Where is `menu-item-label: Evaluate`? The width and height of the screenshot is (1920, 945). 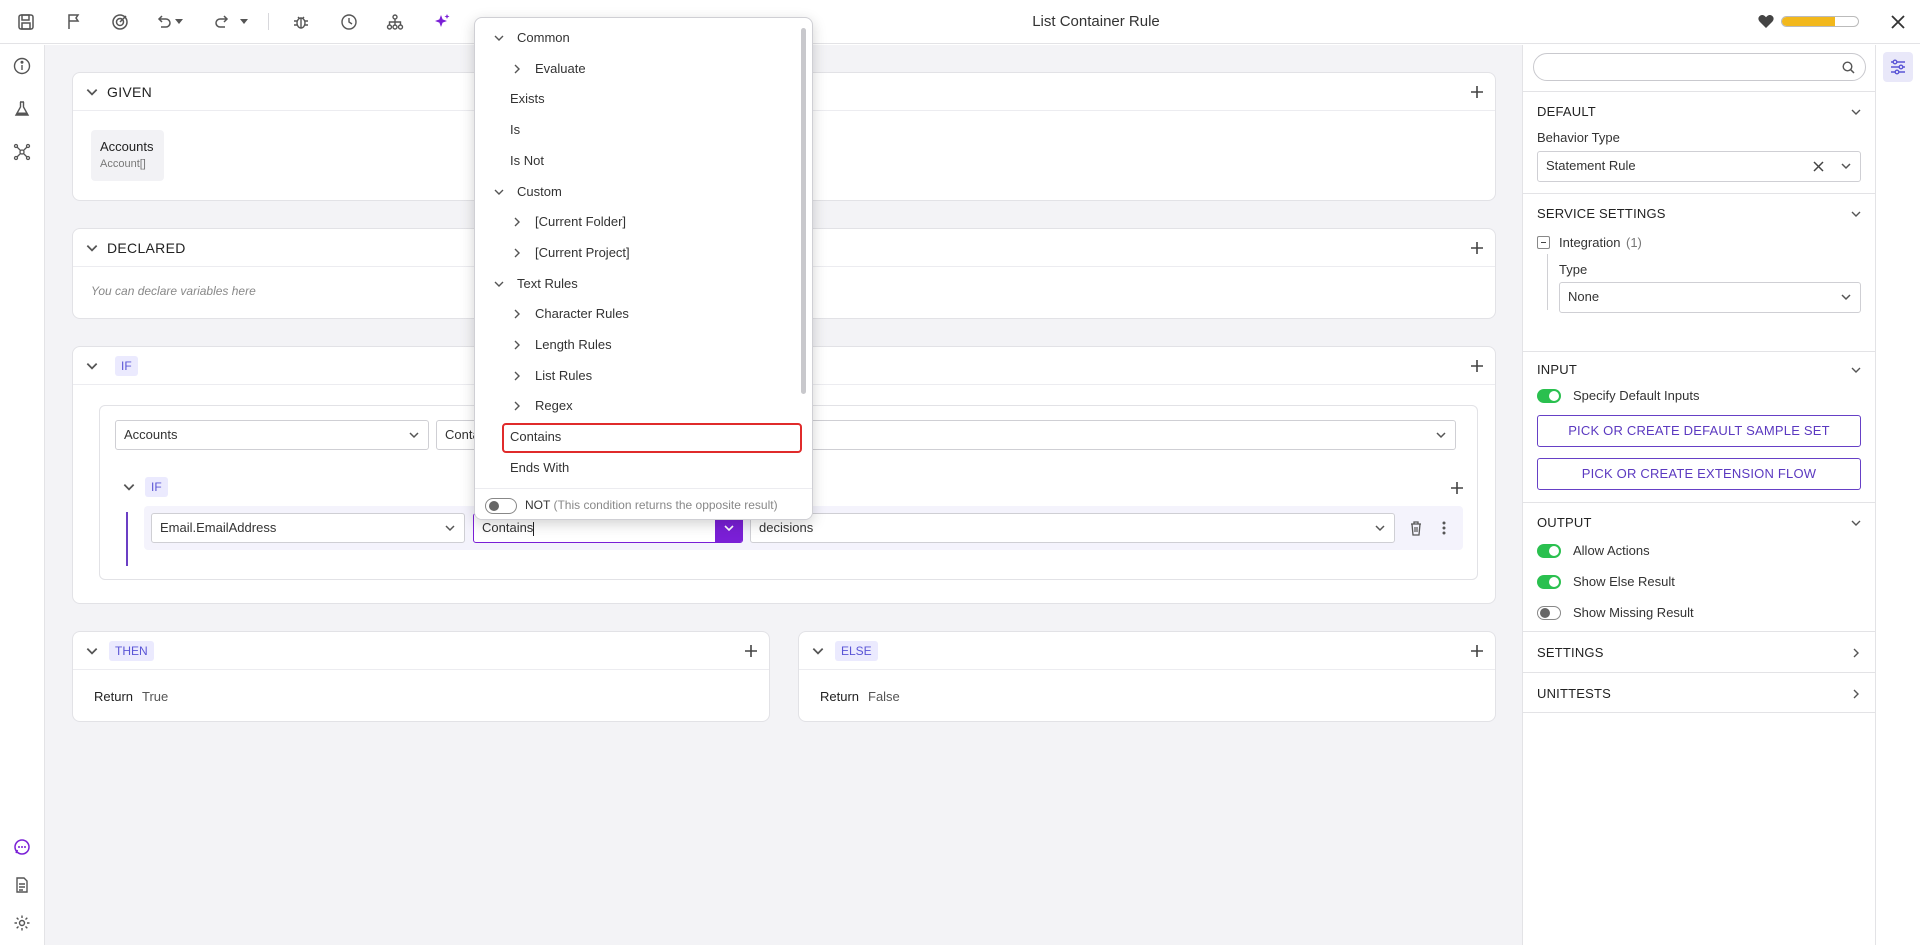
menu-item-label: Evaluate is located at coordinates (560, 68).